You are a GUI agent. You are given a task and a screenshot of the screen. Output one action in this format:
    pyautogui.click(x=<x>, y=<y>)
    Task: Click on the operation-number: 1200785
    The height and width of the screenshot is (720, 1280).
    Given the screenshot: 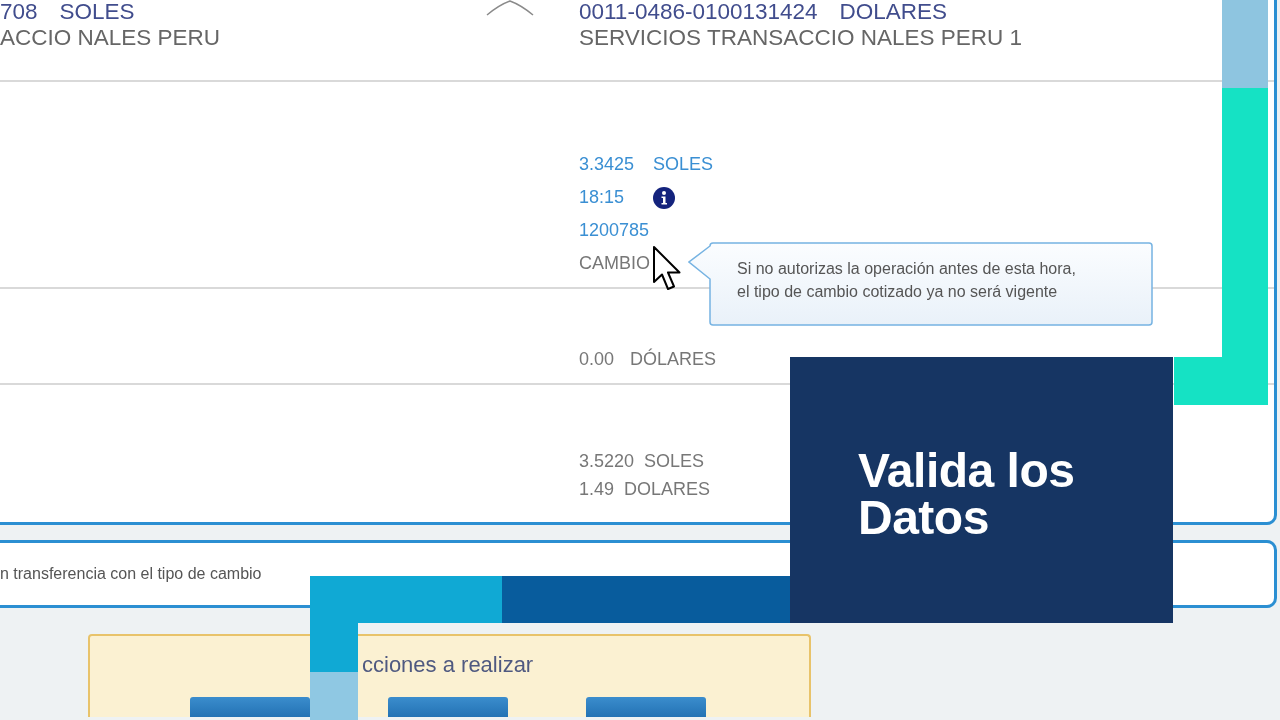 What is the action you would take?
    pyautogui.click(x=614, y=230)
    